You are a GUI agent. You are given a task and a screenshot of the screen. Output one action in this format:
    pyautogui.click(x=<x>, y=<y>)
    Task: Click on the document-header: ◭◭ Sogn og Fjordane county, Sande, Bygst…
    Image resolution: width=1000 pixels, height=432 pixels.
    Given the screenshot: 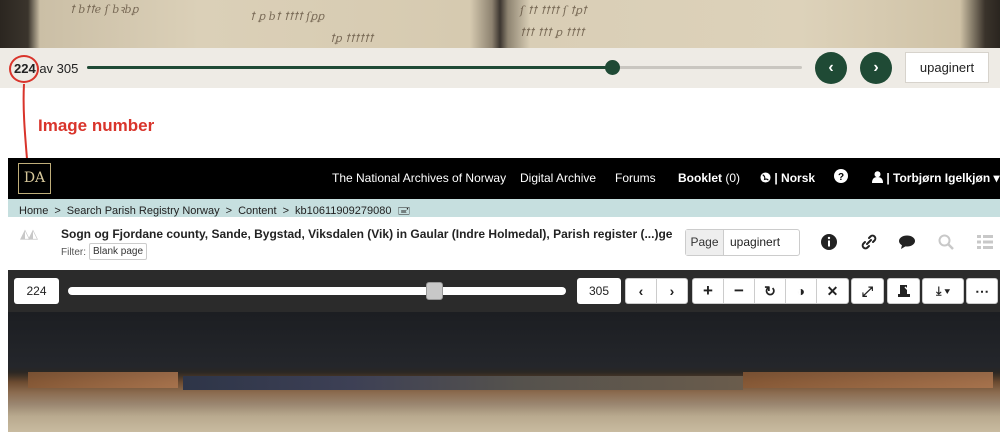 What is the action you would take?
    pyautogui.click(x=504, y=243)
    